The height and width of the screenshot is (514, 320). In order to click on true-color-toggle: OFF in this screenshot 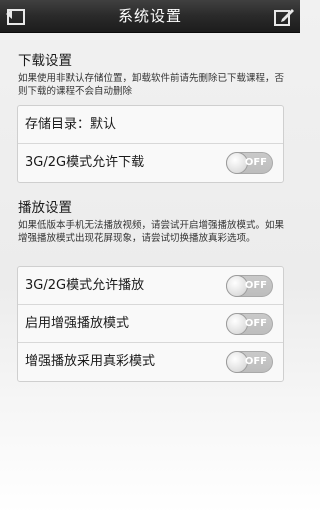, I will do `click(249, 362)`.